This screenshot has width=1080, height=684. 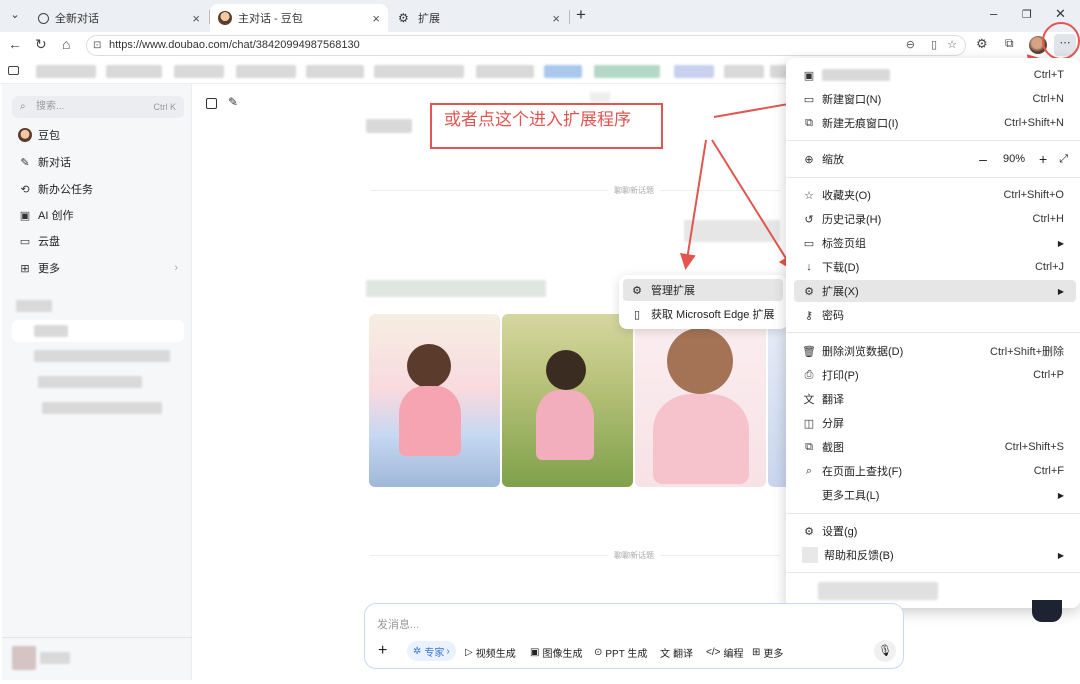 I want to click on menu-item-tab-groups: ▭ 标签页组 ▶, so click(x=935, y=243).